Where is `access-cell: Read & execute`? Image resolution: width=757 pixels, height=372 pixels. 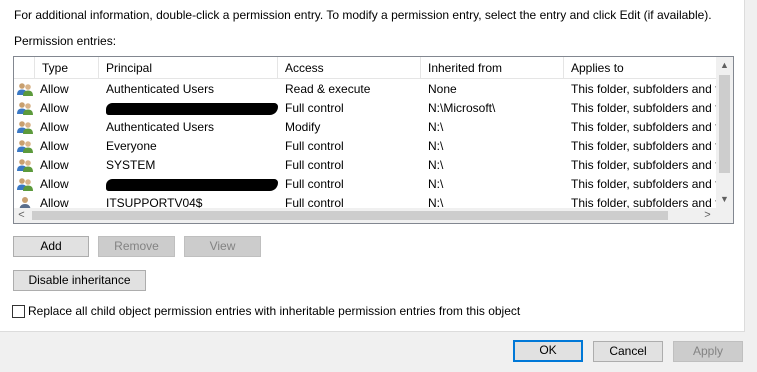
access-cell: Read & execute is located at coordinates (328, 89).